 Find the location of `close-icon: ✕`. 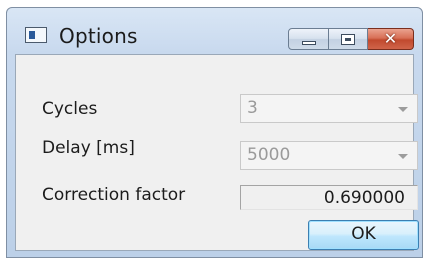

close-icon: ✕ is located at coordinates (390, 38).